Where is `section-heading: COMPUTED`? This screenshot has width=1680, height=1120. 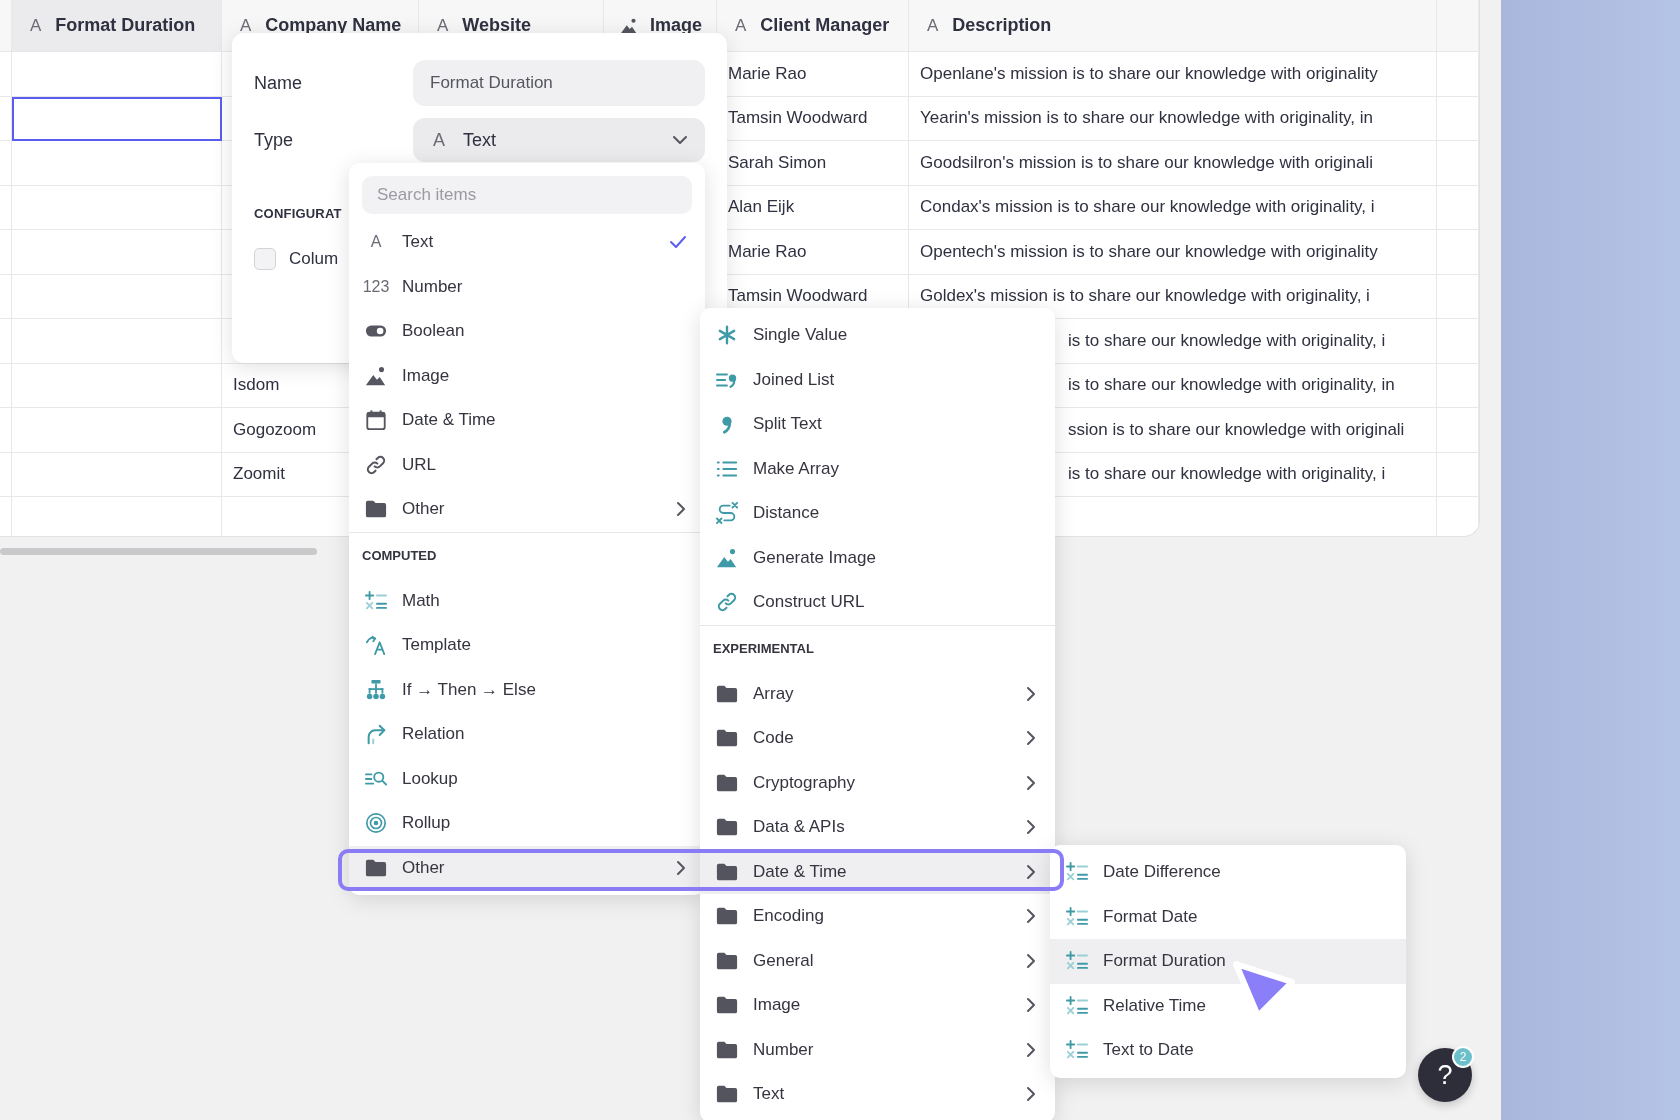
section-heading: COMPUTED is located at coordinates (399, 555).